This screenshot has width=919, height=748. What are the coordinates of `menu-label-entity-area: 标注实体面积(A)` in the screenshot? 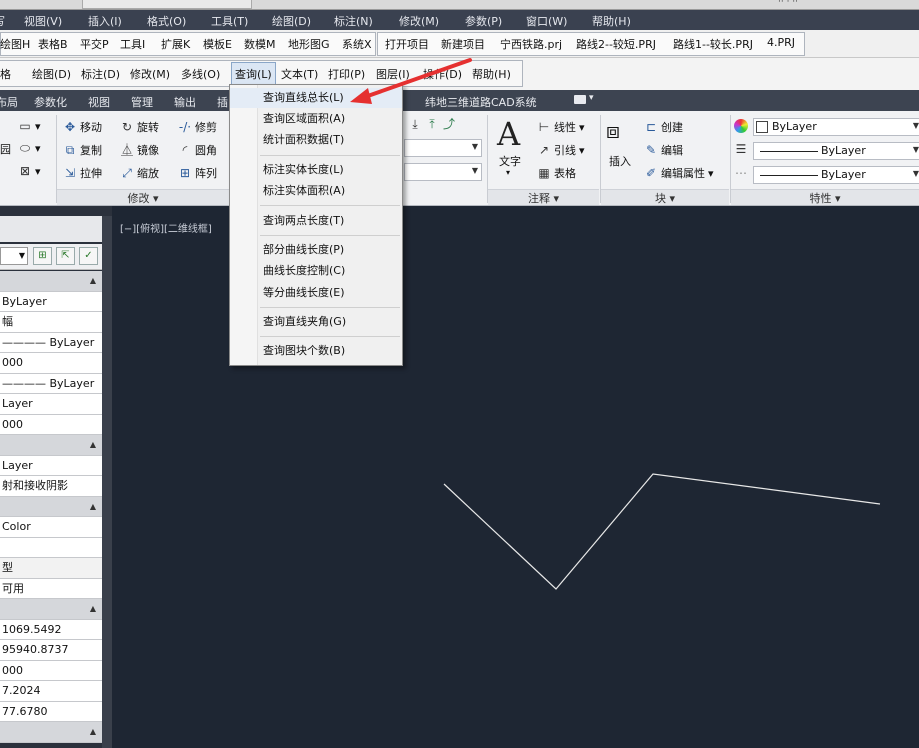 It's located at (316, 191).